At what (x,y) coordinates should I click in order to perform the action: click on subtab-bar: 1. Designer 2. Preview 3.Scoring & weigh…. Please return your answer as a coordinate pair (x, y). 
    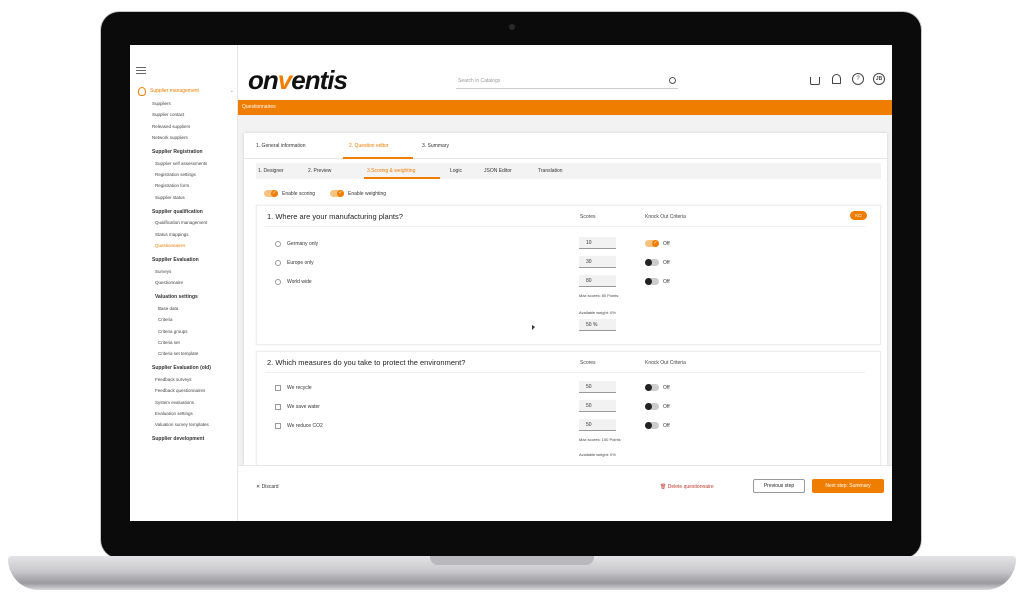
    Looking at the image, I should click on (568, 171).